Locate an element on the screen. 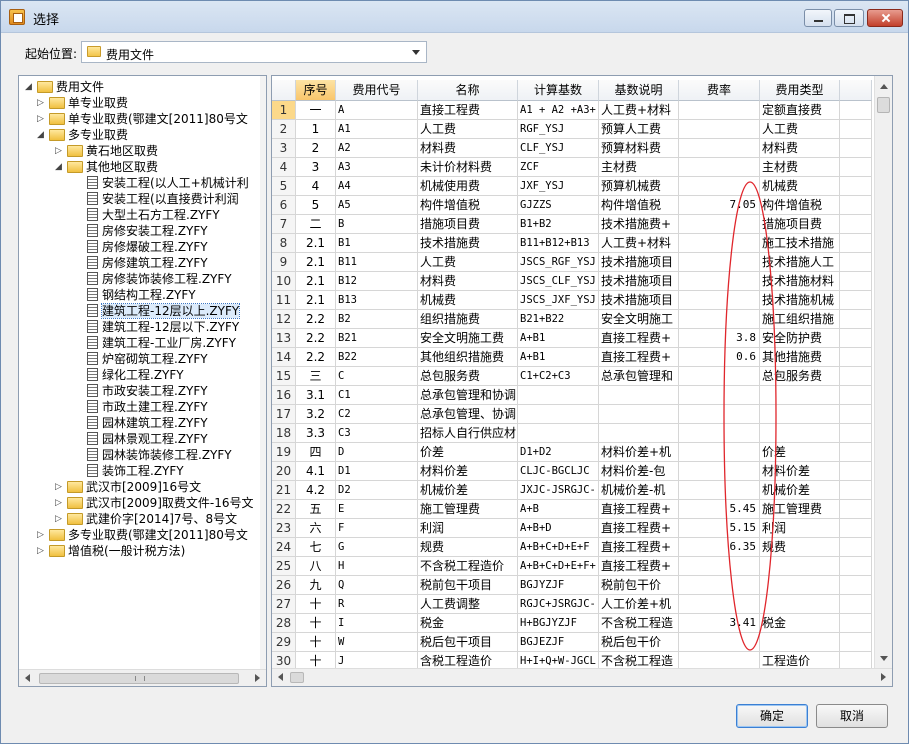  tree-file-item: 园林景观工程.ZYFY is located at coordinates (140, 439).